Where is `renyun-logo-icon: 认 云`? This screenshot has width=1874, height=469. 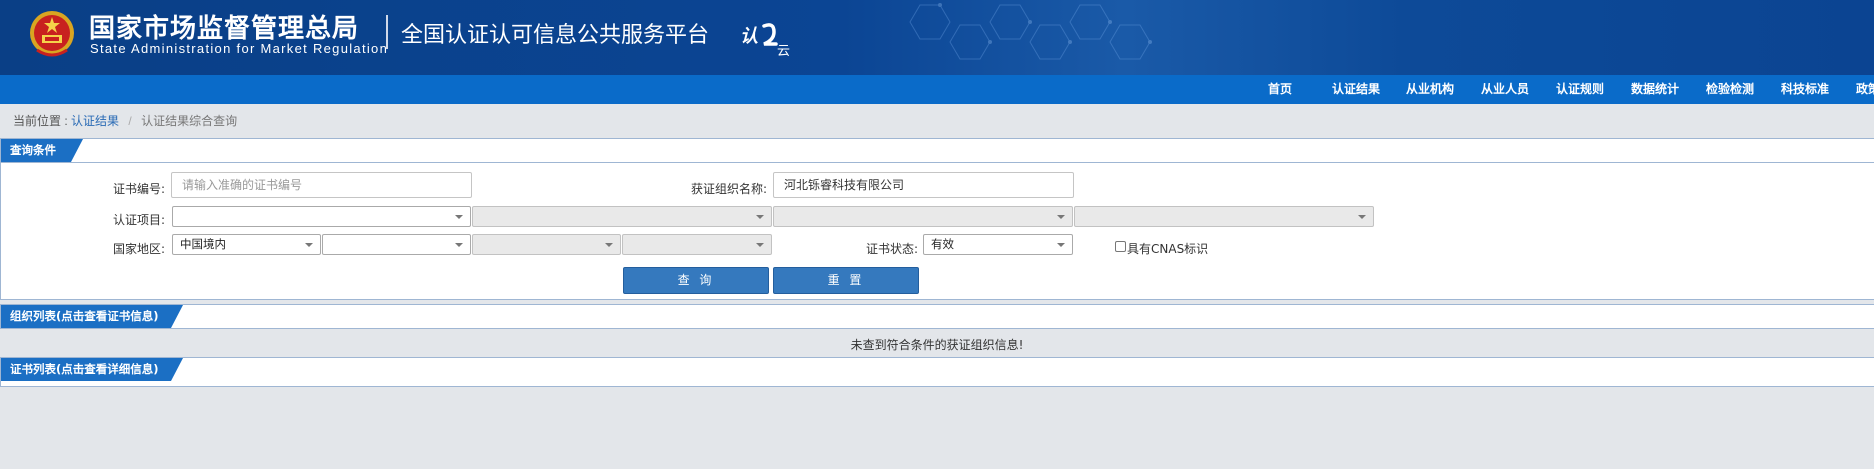
renyun-logo-icon: 认 云 is located at coordinates (765, 39).